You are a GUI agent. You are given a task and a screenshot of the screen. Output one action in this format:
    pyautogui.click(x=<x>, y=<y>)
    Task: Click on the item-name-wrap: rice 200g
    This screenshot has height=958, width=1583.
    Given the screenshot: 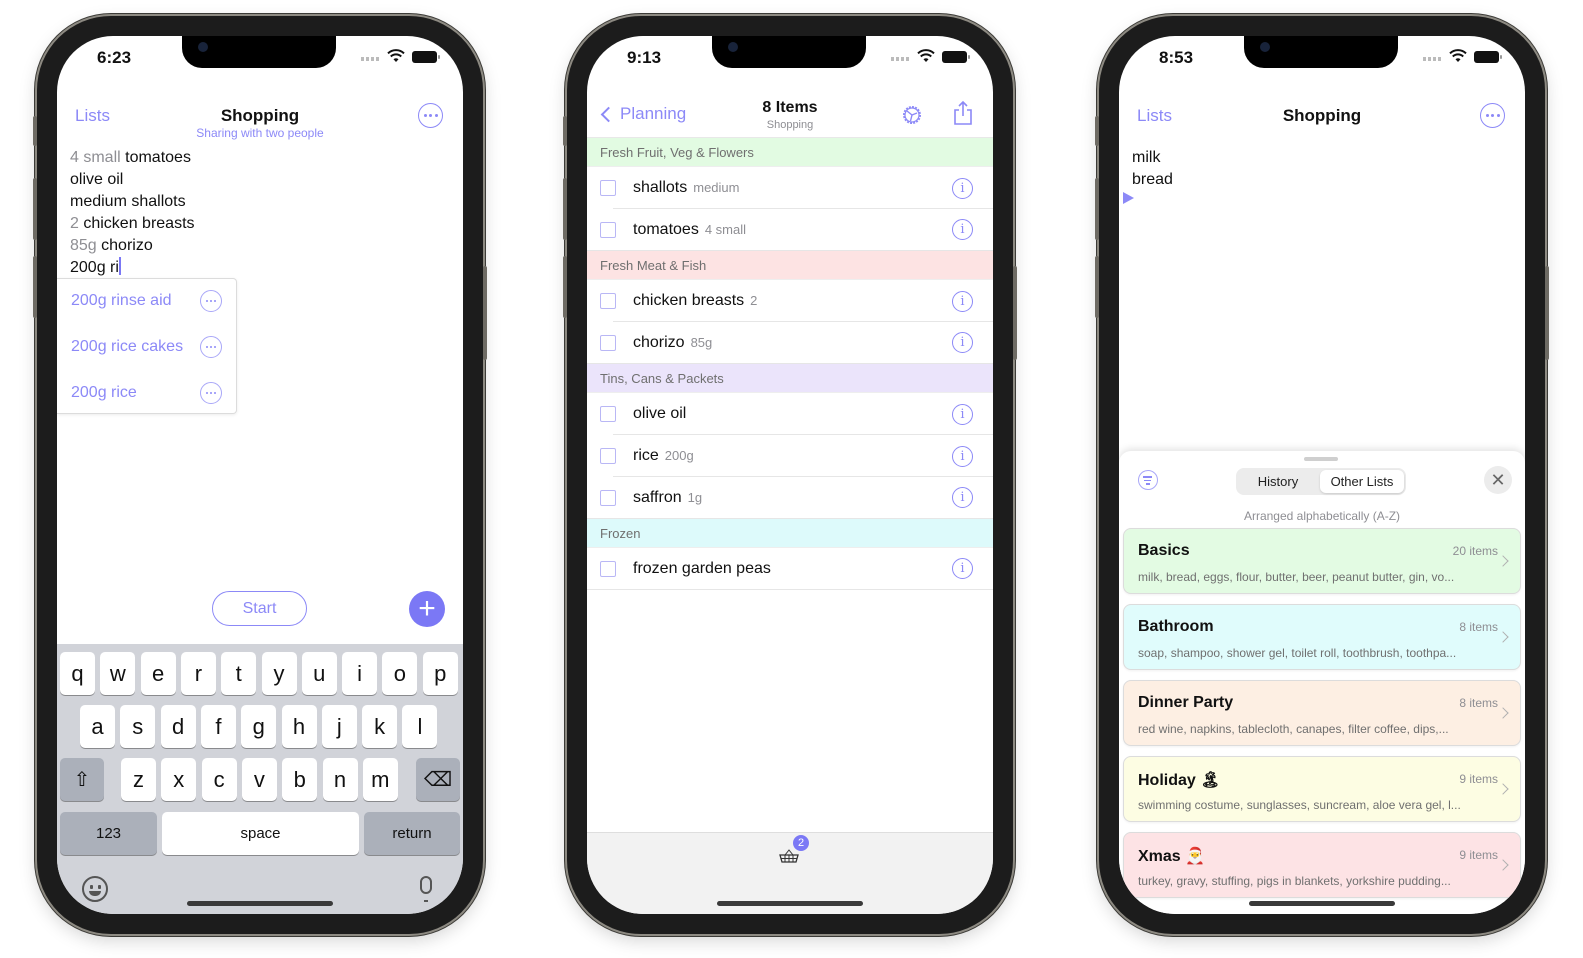 What is the action you would take?
    pyautogui.click(x=663, y=456)
    